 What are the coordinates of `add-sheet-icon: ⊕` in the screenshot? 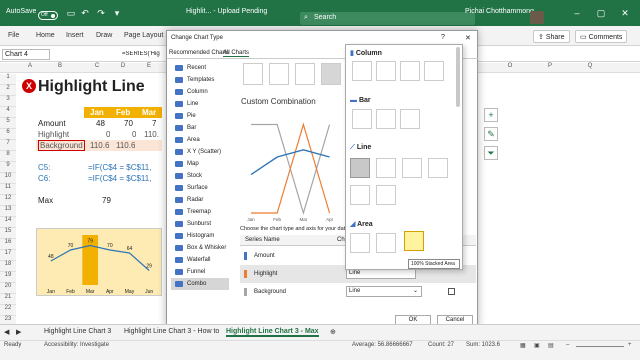 It's located at (333, 332).